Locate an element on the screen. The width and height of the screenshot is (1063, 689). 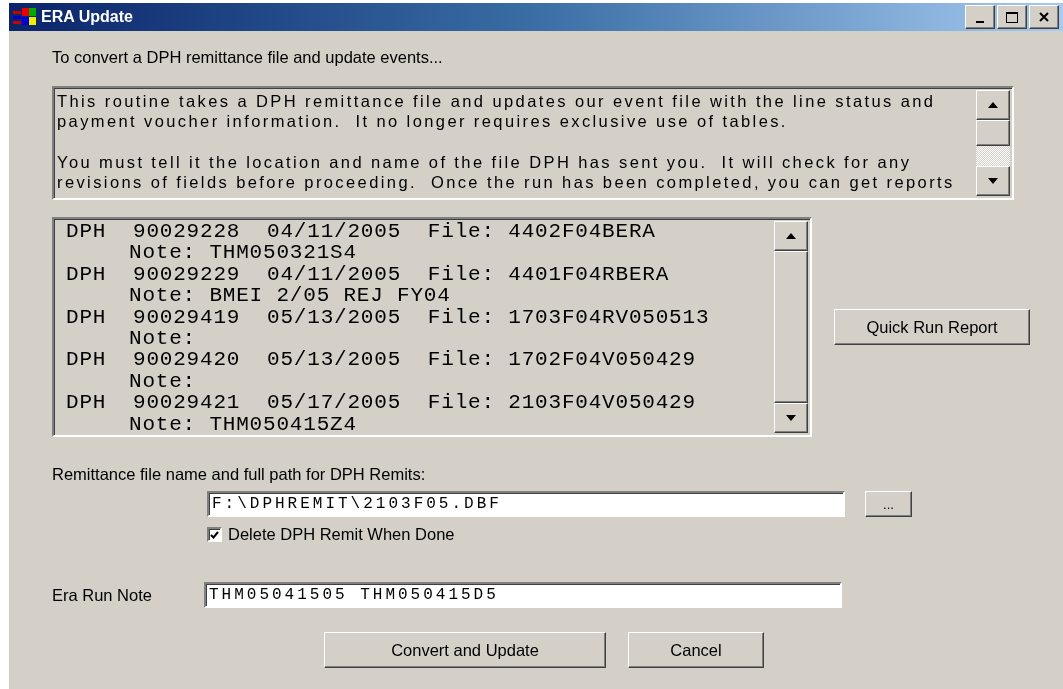
window-title: ERA Update is located at coordinates (87, 17).